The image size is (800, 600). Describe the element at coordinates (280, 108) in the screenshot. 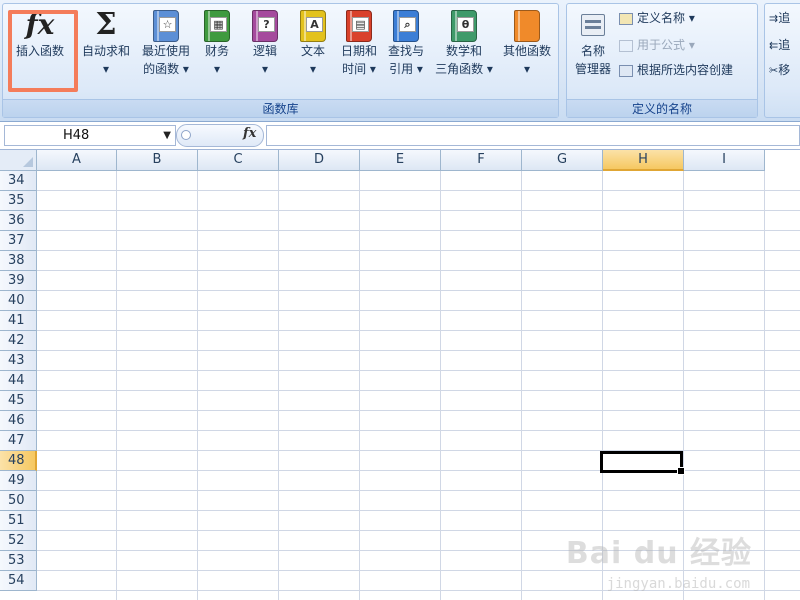

I see `function-library-label: 函数库` at that location.